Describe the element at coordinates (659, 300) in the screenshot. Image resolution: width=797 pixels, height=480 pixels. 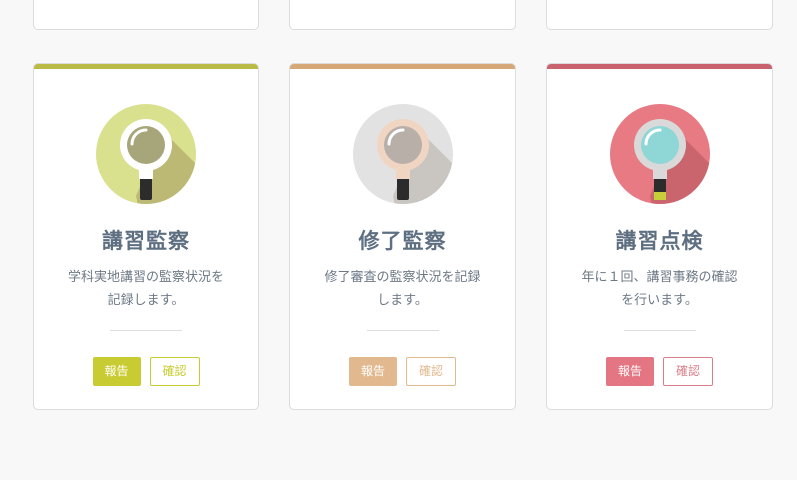
I see `card-description-line: を行います。` at that location.